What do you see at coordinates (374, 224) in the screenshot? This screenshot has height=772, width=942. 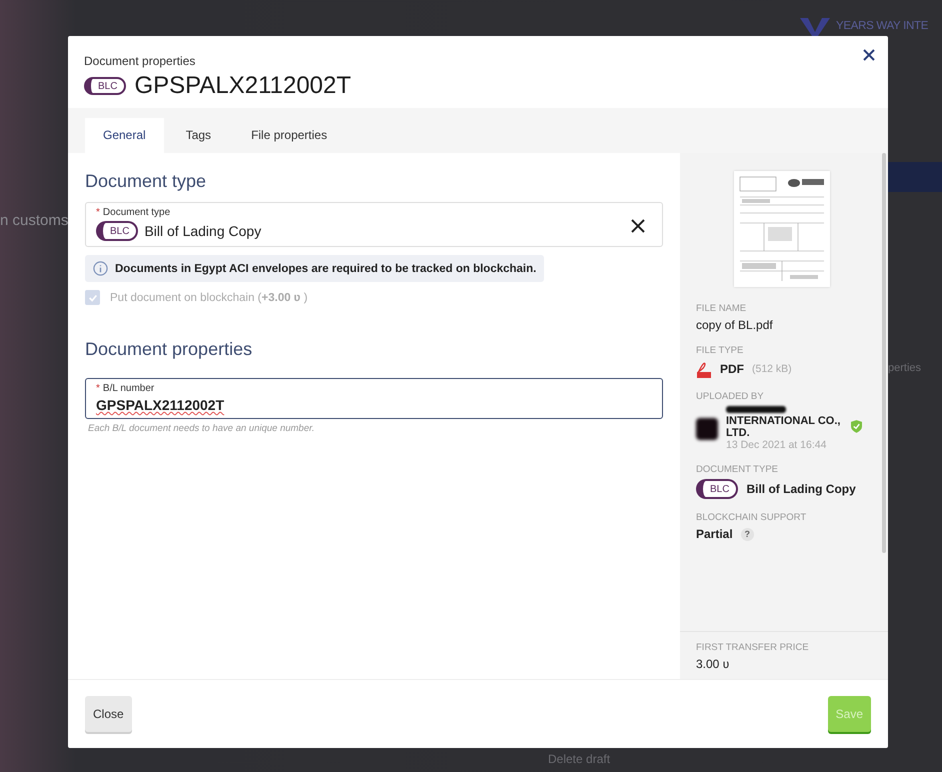 I see `document-type-field: * Document type BLC Bill of Lading Copy` at bounding box center [374, 224].